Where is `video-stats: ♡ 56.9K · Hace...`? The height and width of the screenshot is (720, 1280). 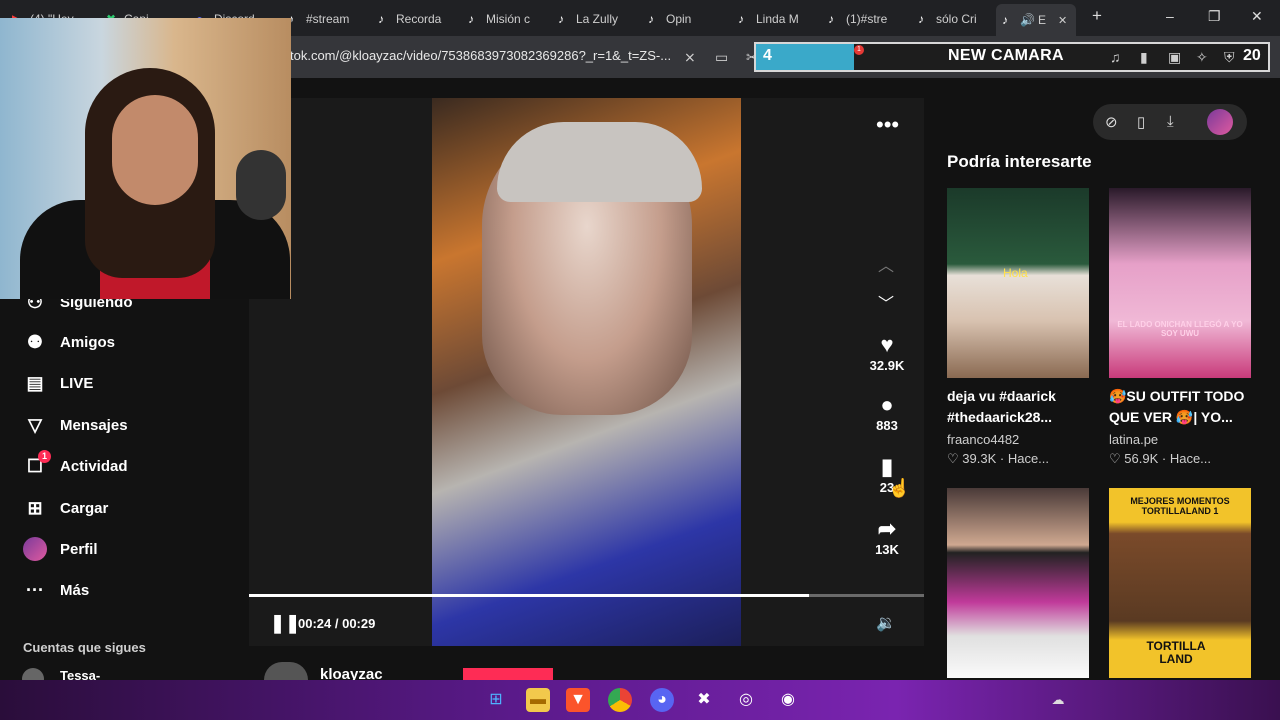 video-stats: ♡ 56.9K · Hace... is located at coordinates (1160, 458).